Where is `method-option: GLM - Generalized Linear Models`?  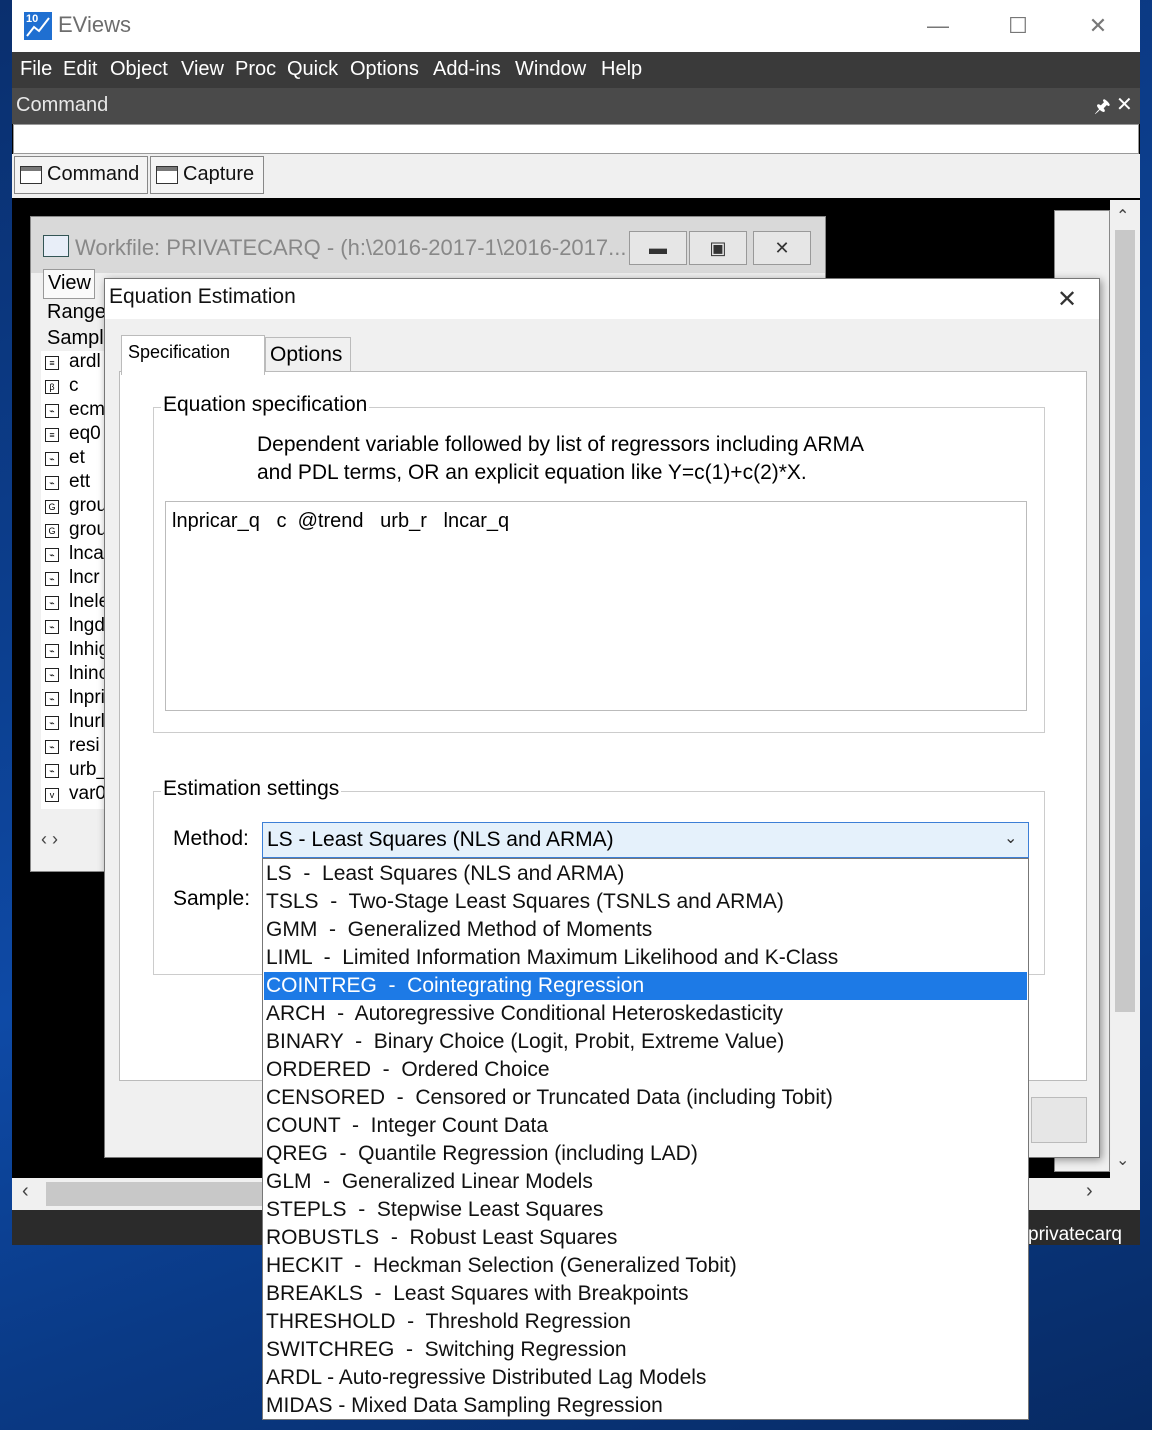
method-option: GLM - Generalized Linear Models is located at coordinates (645, 1182).